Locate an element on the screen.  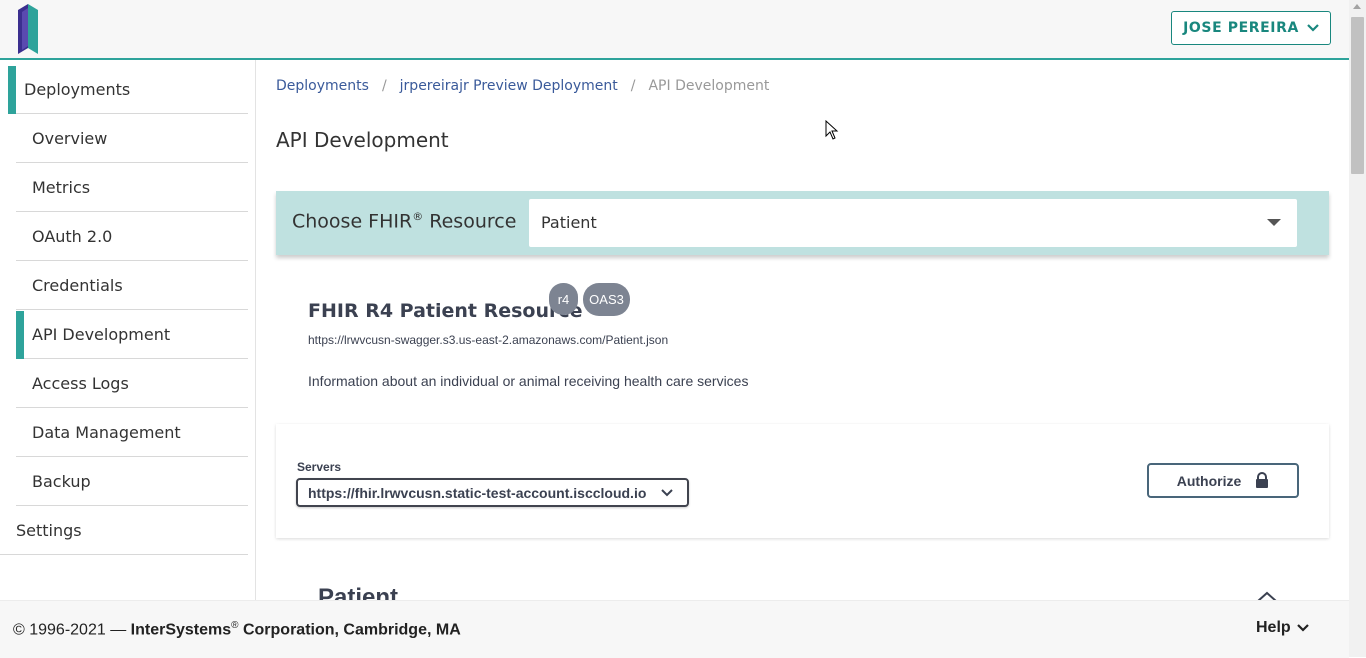
sidebar-item-data-management: Data Management is located at coordinates (132, 433).